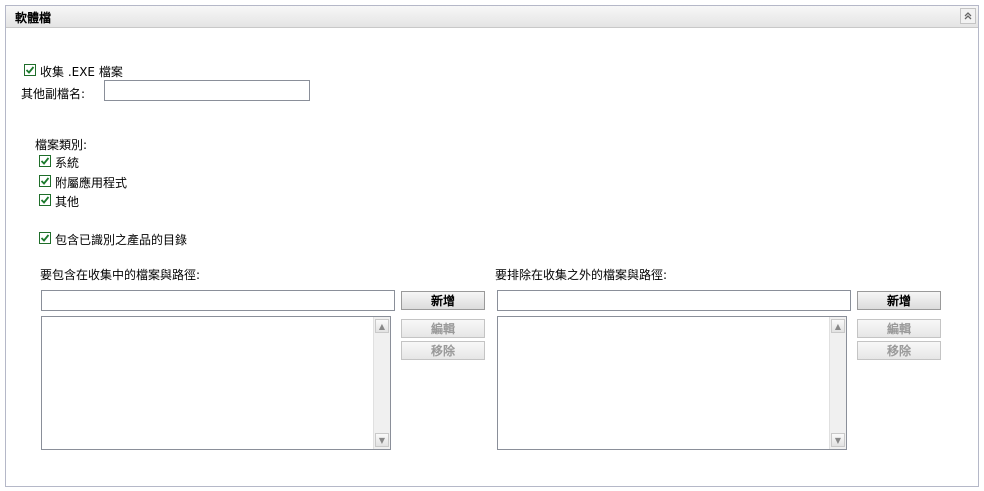  What do you see at coordinates (207, 90) in the screenshot?
I see `other-ext-input` at bounding box center [207, 90].